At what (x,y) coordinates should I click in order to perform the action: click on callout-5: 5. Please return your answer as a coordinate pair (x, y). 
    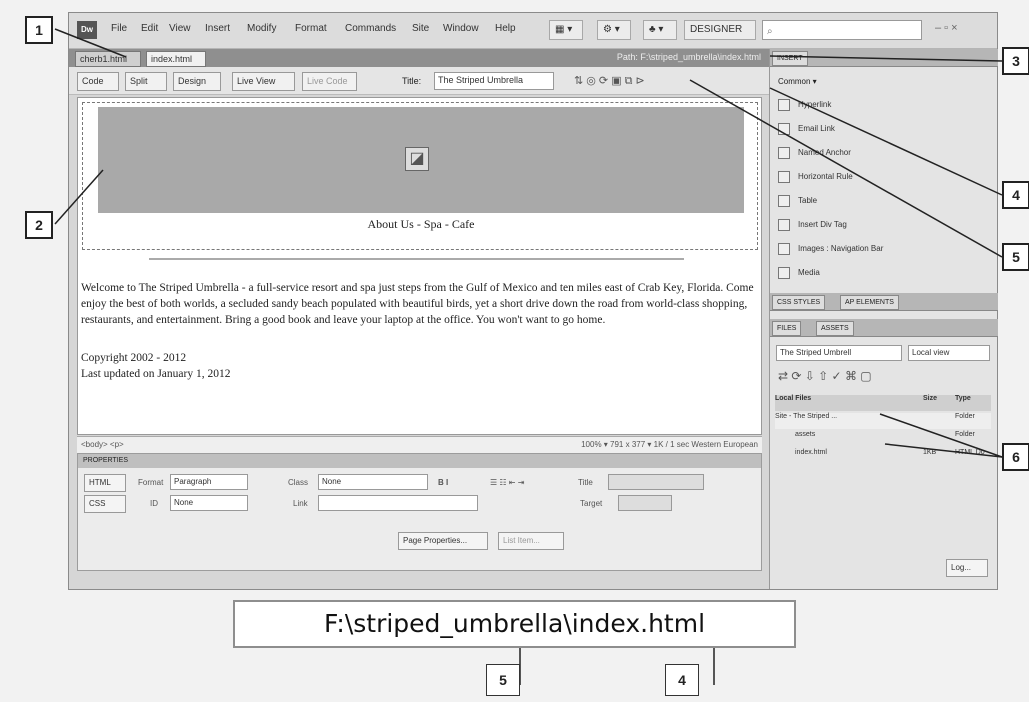
    Looking at the image, I should click on (1015, 257).